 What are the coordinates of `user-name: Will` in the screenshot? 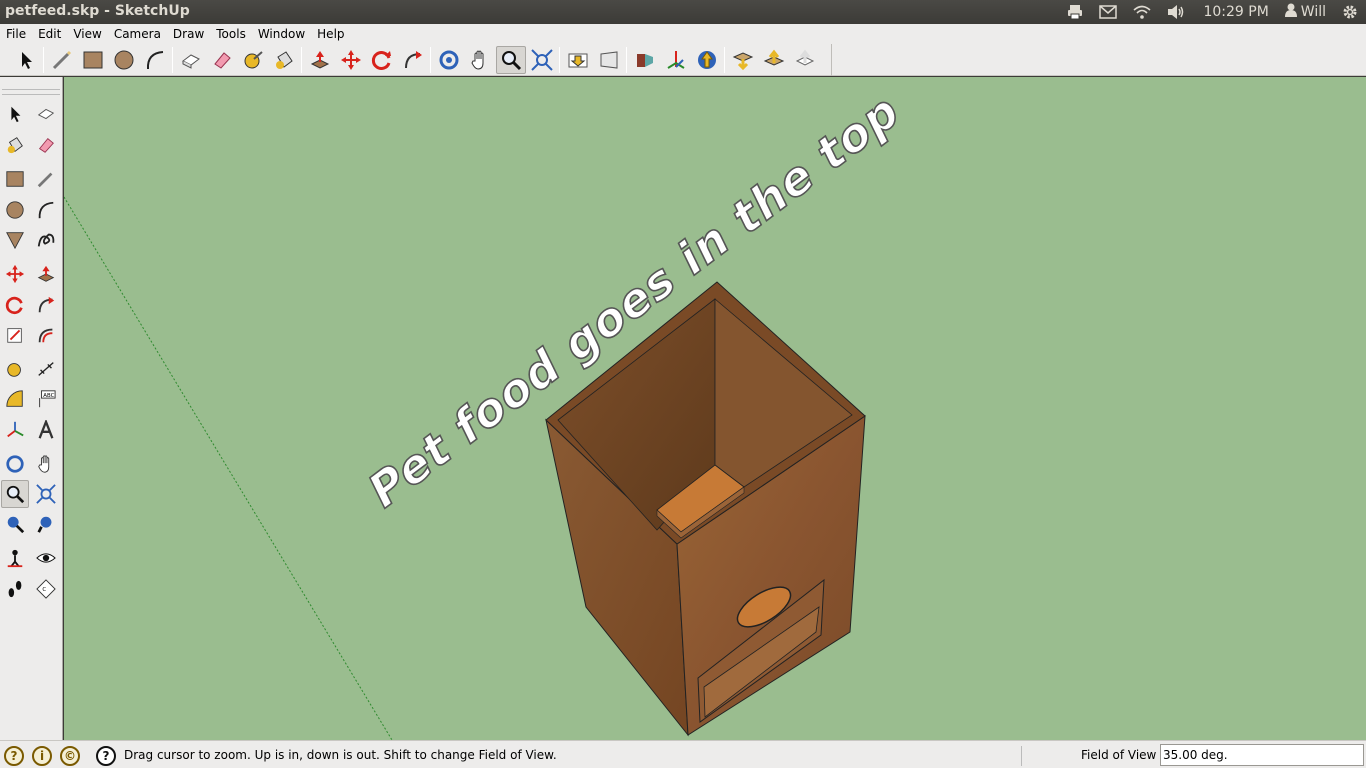 It's located at (1313, 12).